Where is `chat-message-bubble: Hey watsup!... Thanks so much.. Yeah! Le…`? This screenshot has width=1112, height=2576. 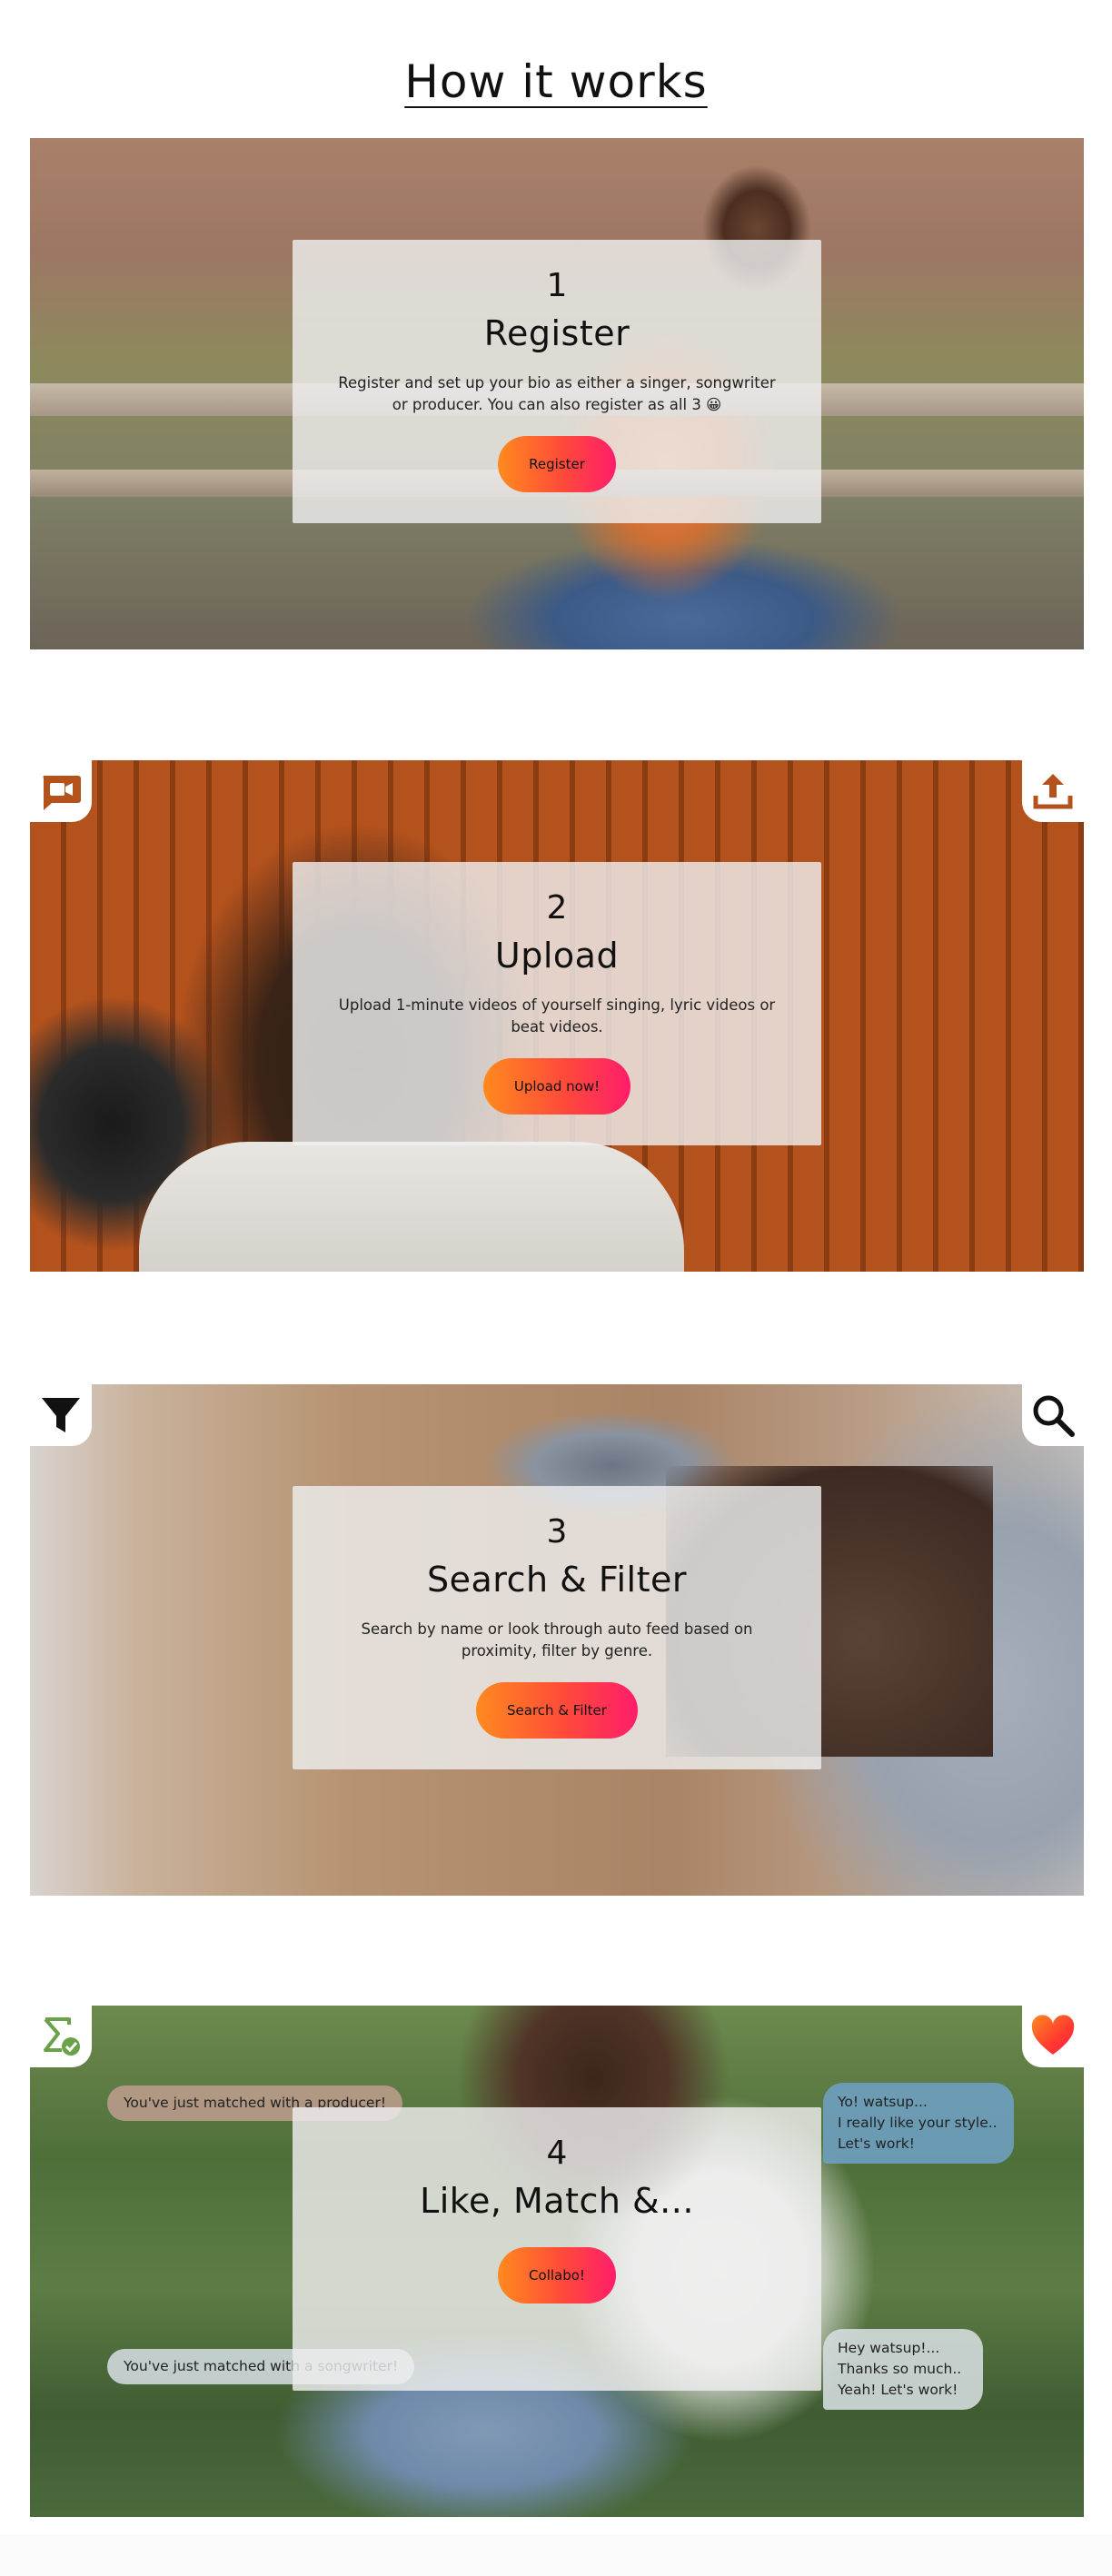
chat-message-bubble: Hey watsup!... Thanks so much.. Yeah! Le… is located at coordinates (903, 2369).